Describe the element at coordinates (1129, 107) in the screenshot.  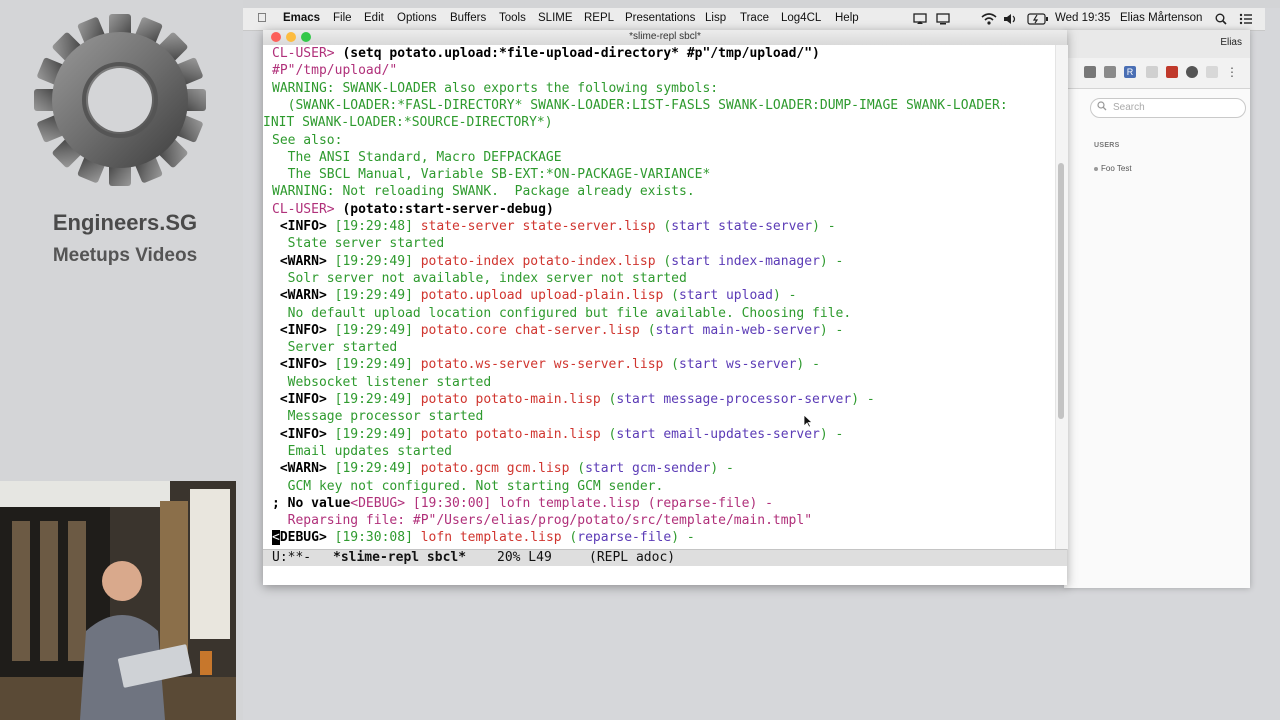
I see `search-placeholder: Search` at that location.